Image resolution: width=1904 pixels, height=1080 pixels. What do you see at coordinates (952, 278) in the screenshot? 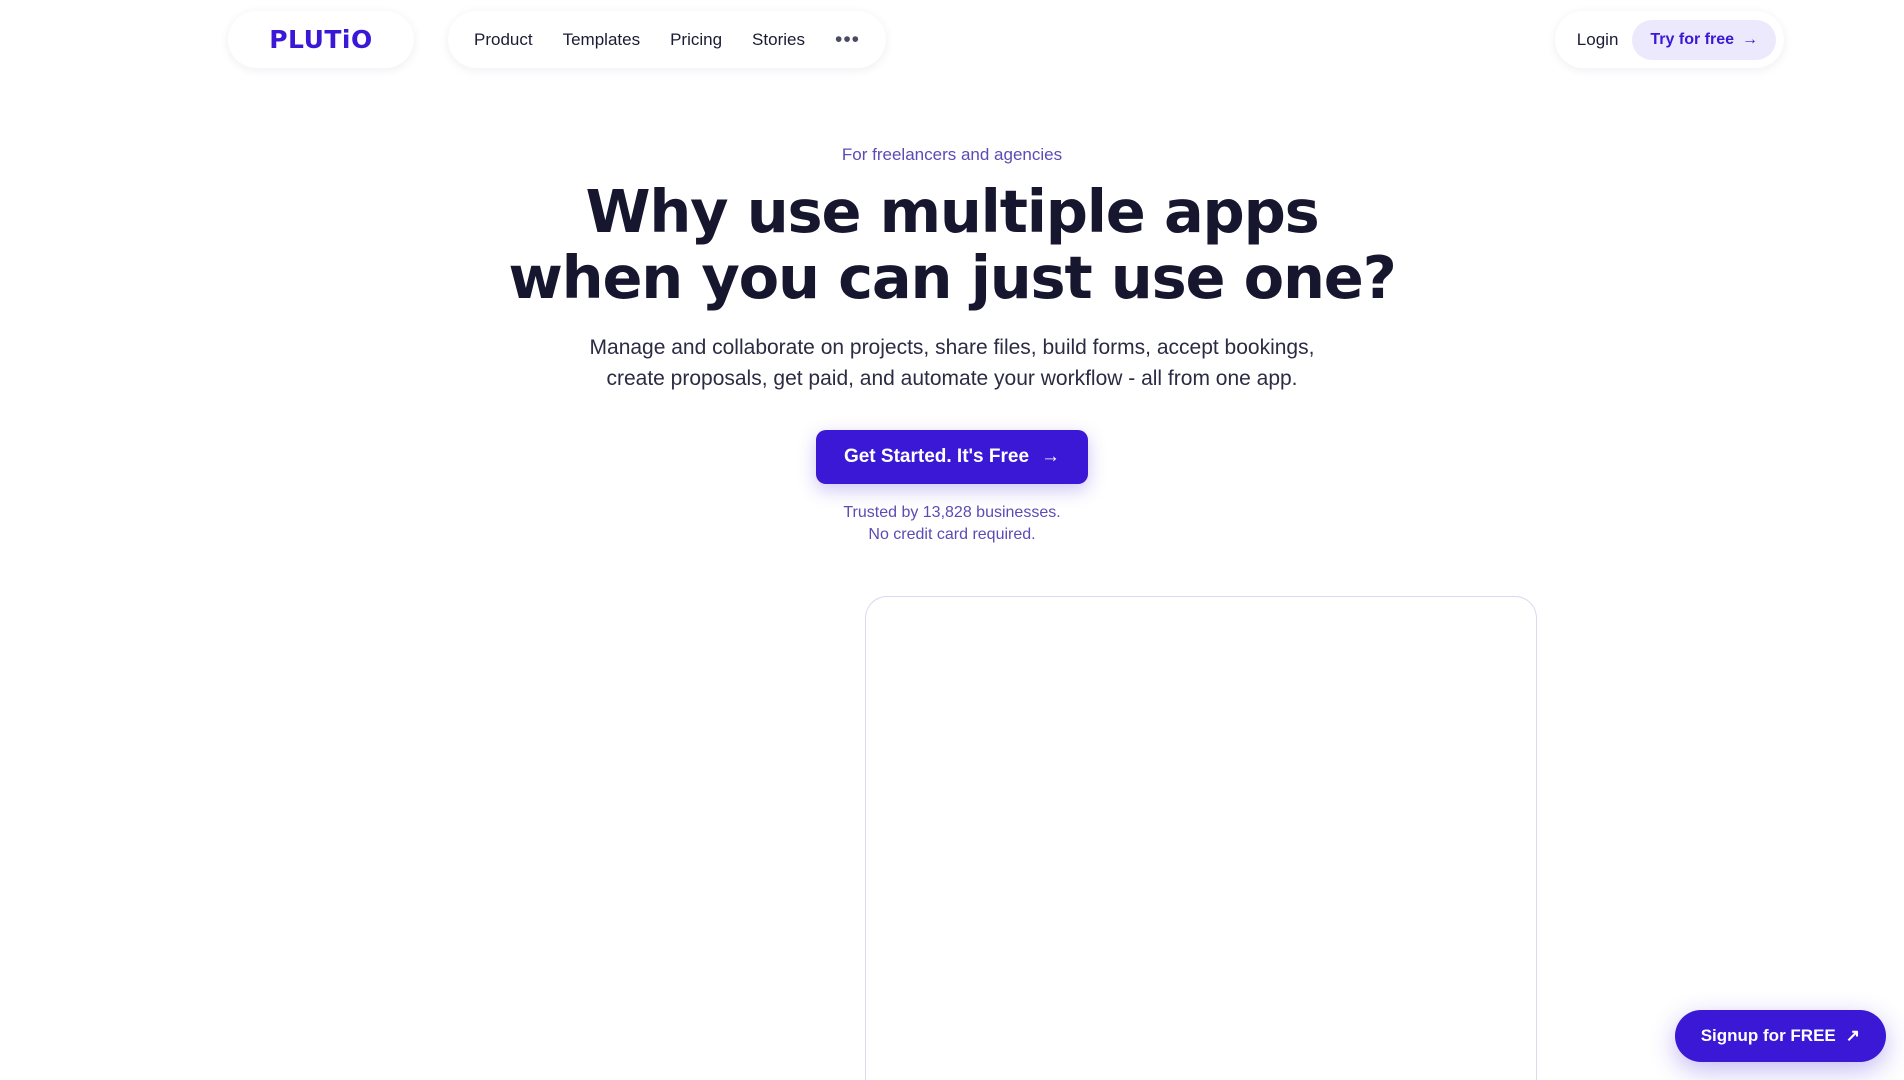
I see `hero-title-line2: when you can just use one?` at bounding box center [952, 278].